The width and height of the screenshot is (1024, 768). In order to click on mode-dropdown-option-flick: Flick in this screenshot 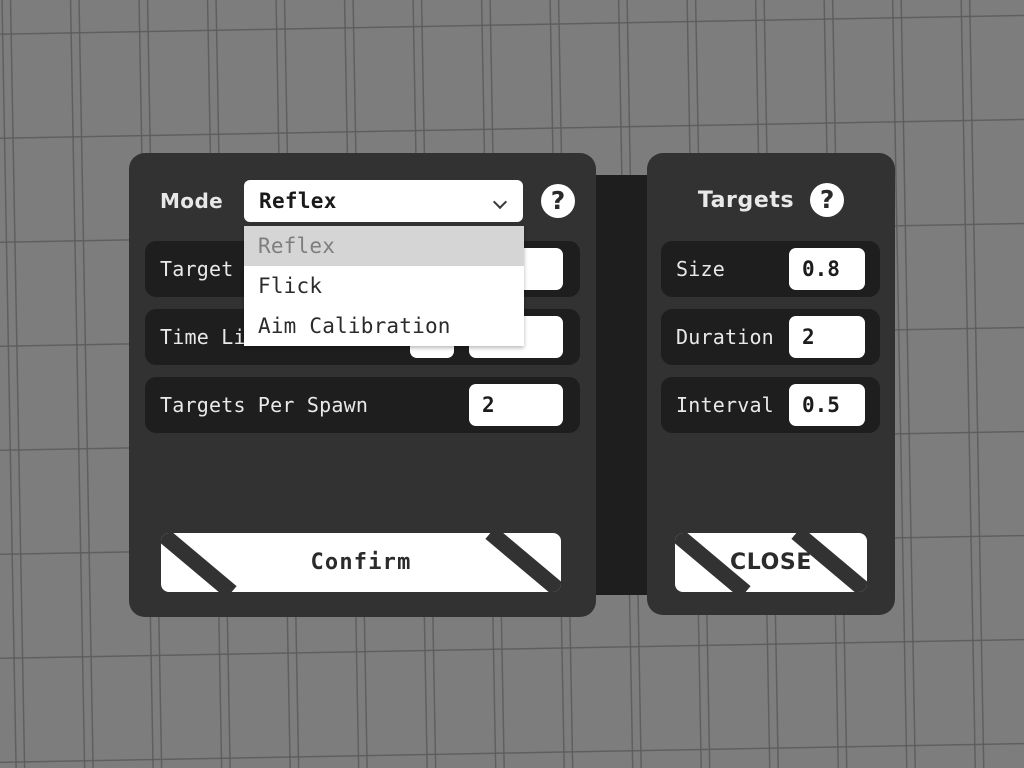, I will do `click(384, 286)`.